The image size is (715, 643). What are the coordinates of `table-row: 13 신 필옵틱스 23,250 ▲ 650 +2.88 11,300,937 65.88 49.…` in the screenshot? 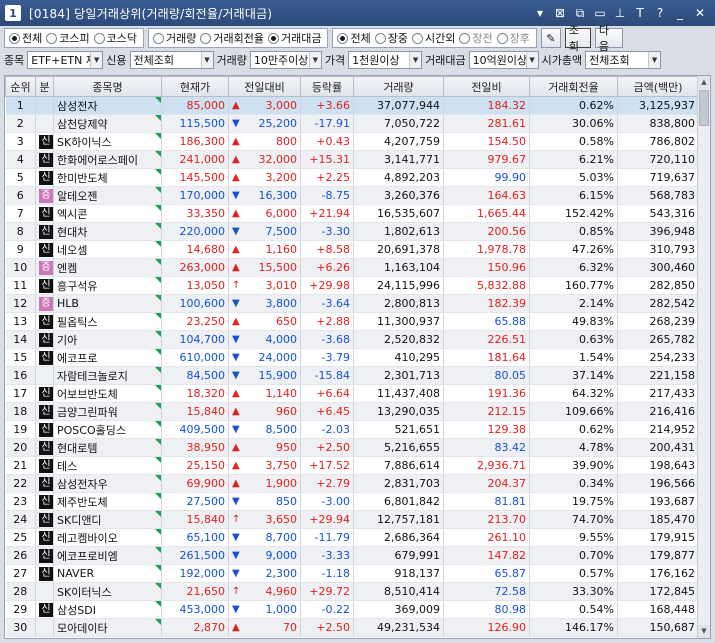 It's located at (352, 321).